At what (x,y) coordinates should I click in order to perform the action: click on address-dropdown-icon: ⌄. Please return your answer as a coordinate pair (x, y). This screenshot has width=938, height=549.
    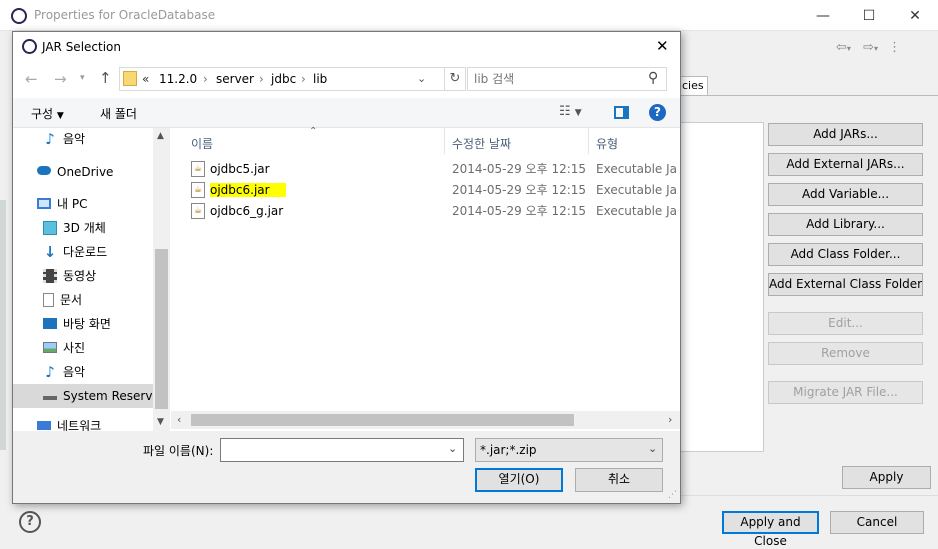
    Looking at the image, I should click on (421, 78).